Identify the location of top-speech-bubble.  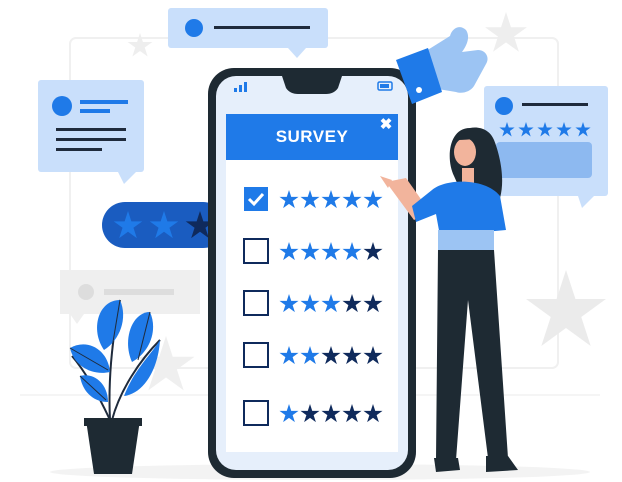
(248, 33).